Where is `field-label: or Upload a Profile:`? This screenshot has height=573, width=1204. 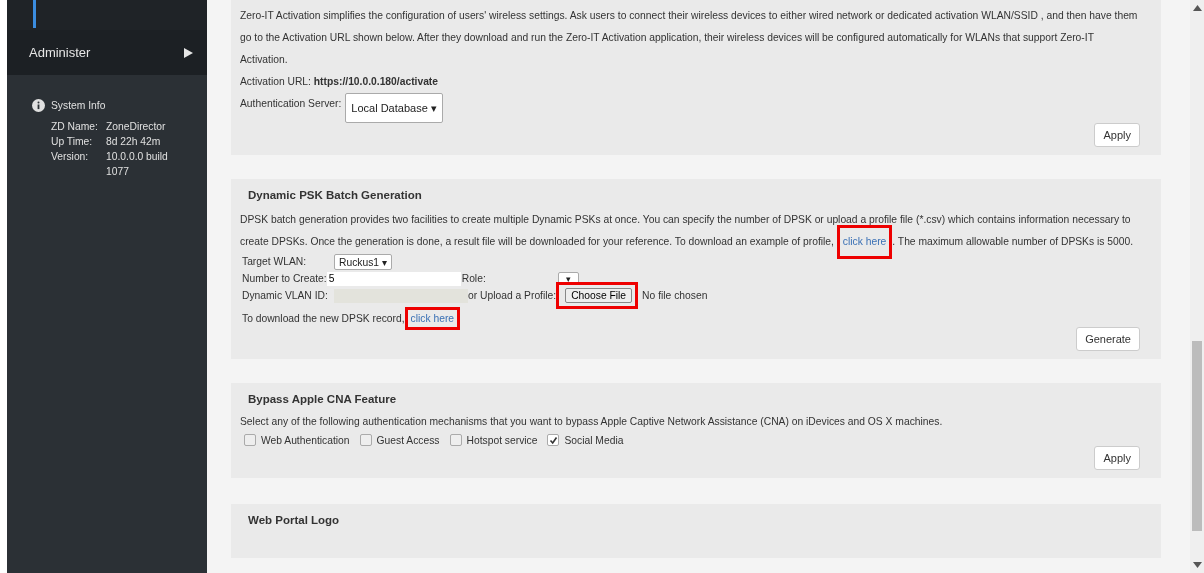 field-label: or Upload a Profile: is located at coordinates (512, 295).